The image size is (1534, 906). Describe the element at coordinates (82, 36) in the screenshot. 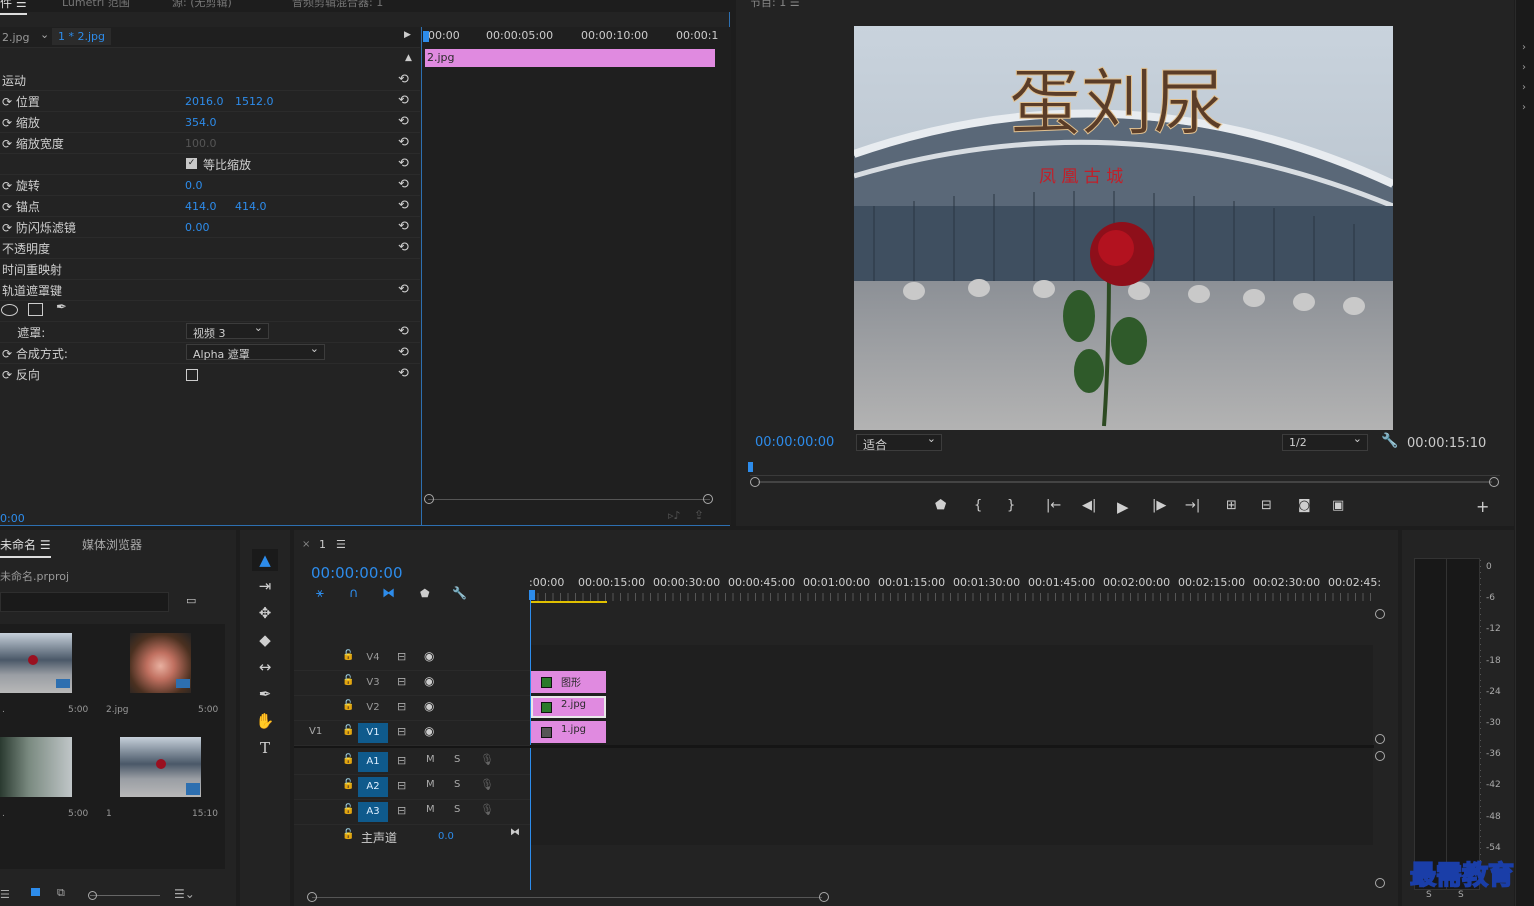

I see `sequence-clip-selector: 1 * 2.jpg` at that location.